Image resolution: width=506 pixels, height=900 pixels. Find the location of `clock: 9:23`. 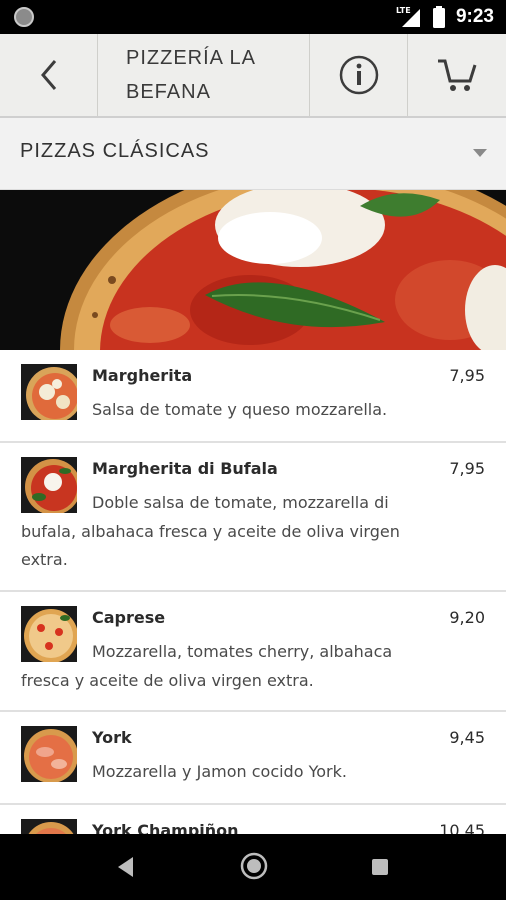

clock: 9:23 is located at coordinates (474, 16).